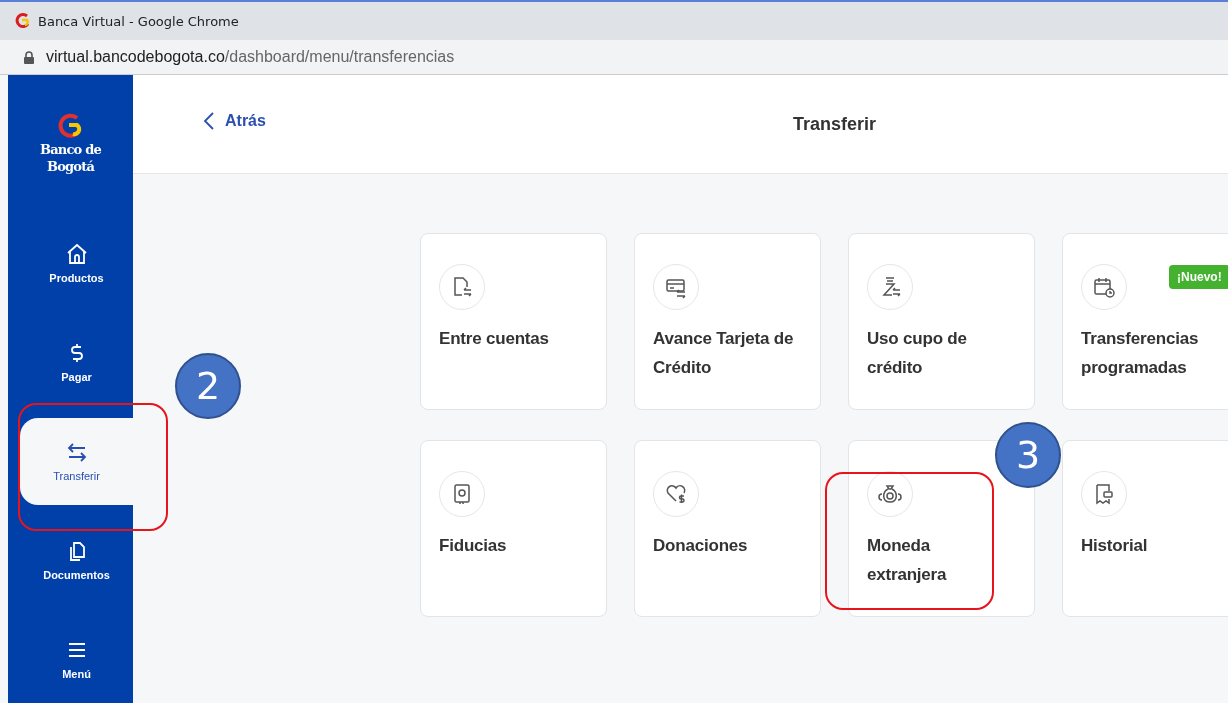  What do you see at coordinates (614, 57) in the screenshot?
I see `address-bar: virtual.bancodebogota.co/dashboard/menu/transferencias` at bounding box center [614, 57].